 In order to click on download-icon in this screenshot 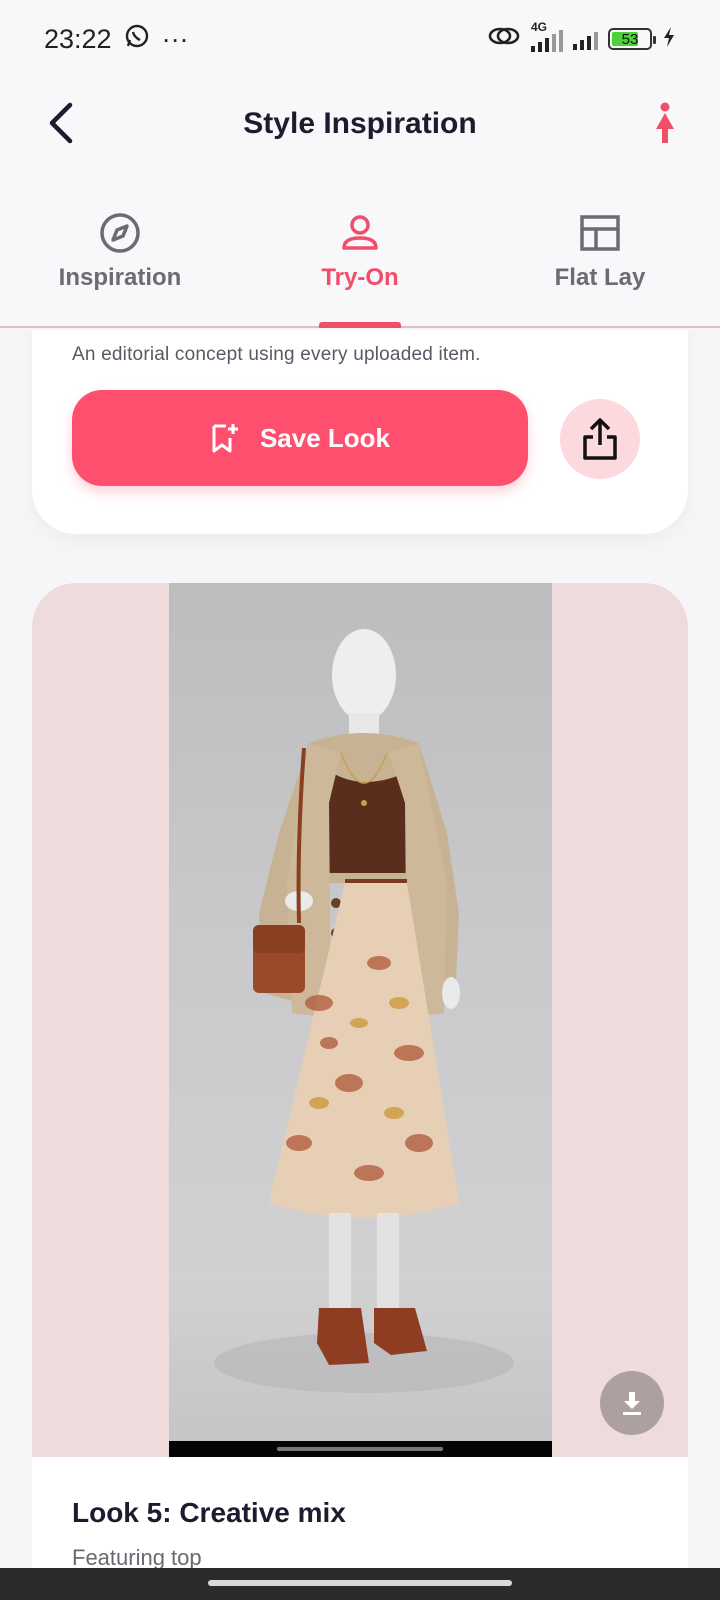, I will do `click(632, 1403)`.